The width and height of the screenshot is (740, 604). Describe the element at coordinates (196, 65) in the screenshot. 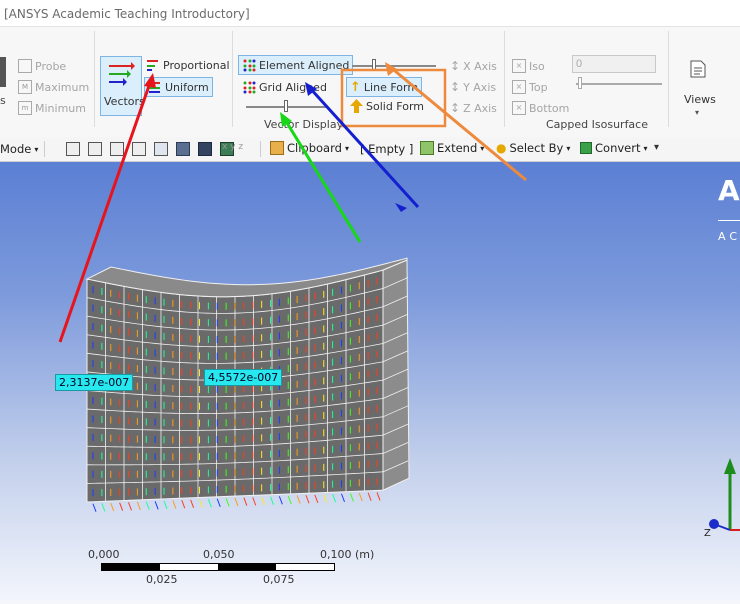

I see `proportional-label: Proportional` at that location.